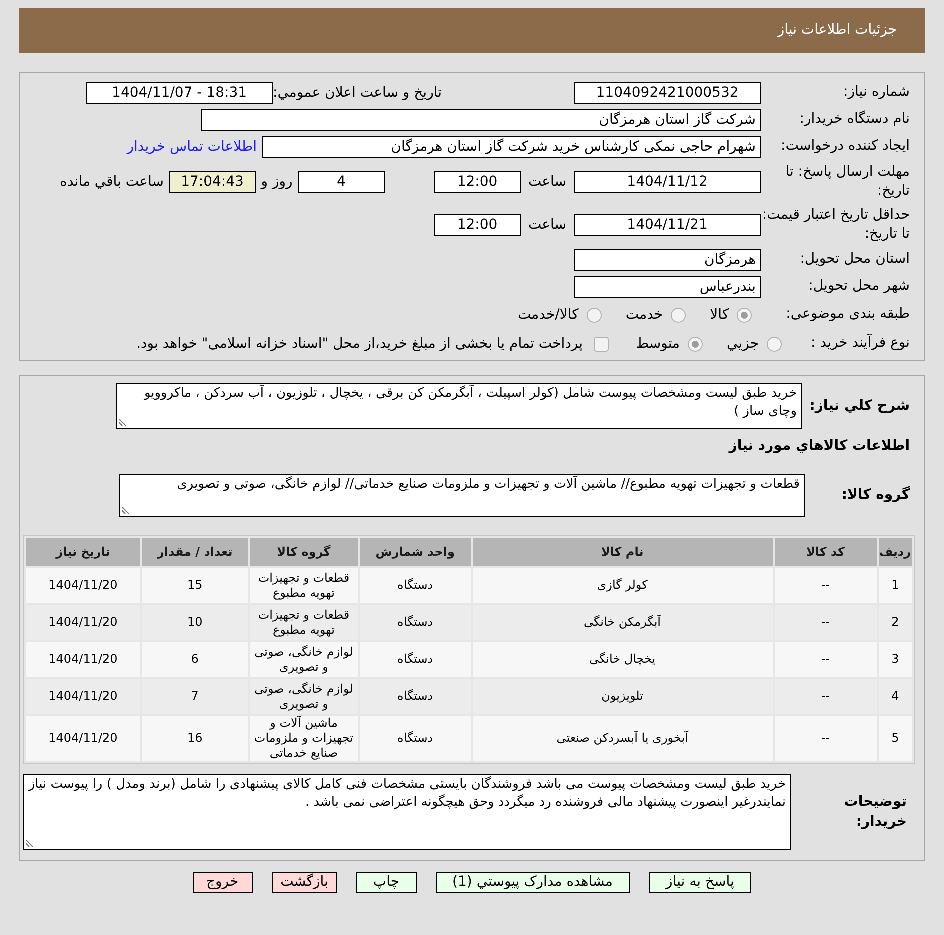 This screenshot has width=944, height=935. What do you see at coordinates (462, 495) in the screenshot?
I see `goods-group-field: قطعات و تجهیزات تهویه مطبوع// ماشین آلات و تجهیزات و ملزومات صنایع خدماتی// لوازم خانگی، صوتی و تصویری` at bounding box center [462, 495].